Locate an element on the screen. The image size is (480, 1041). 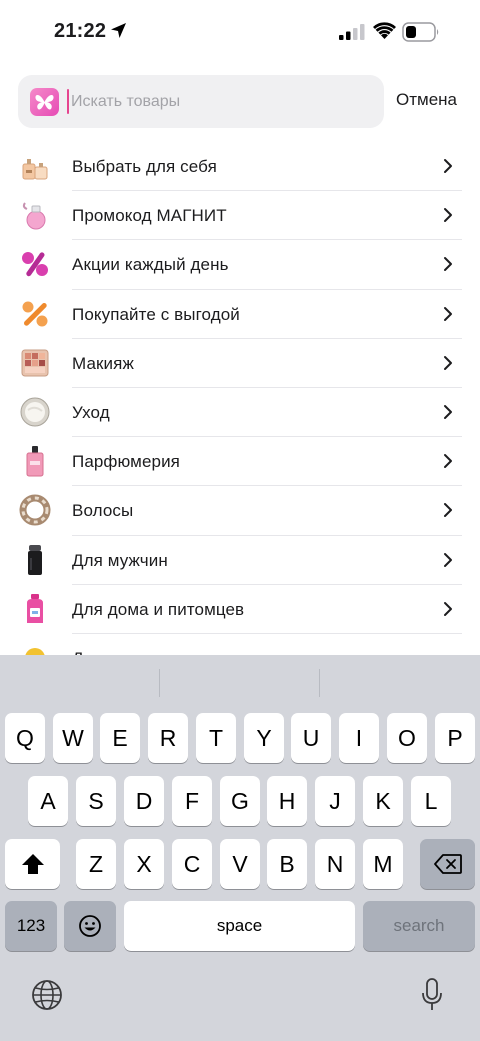
category-item: Макияж is located at coordinates (240, 363).